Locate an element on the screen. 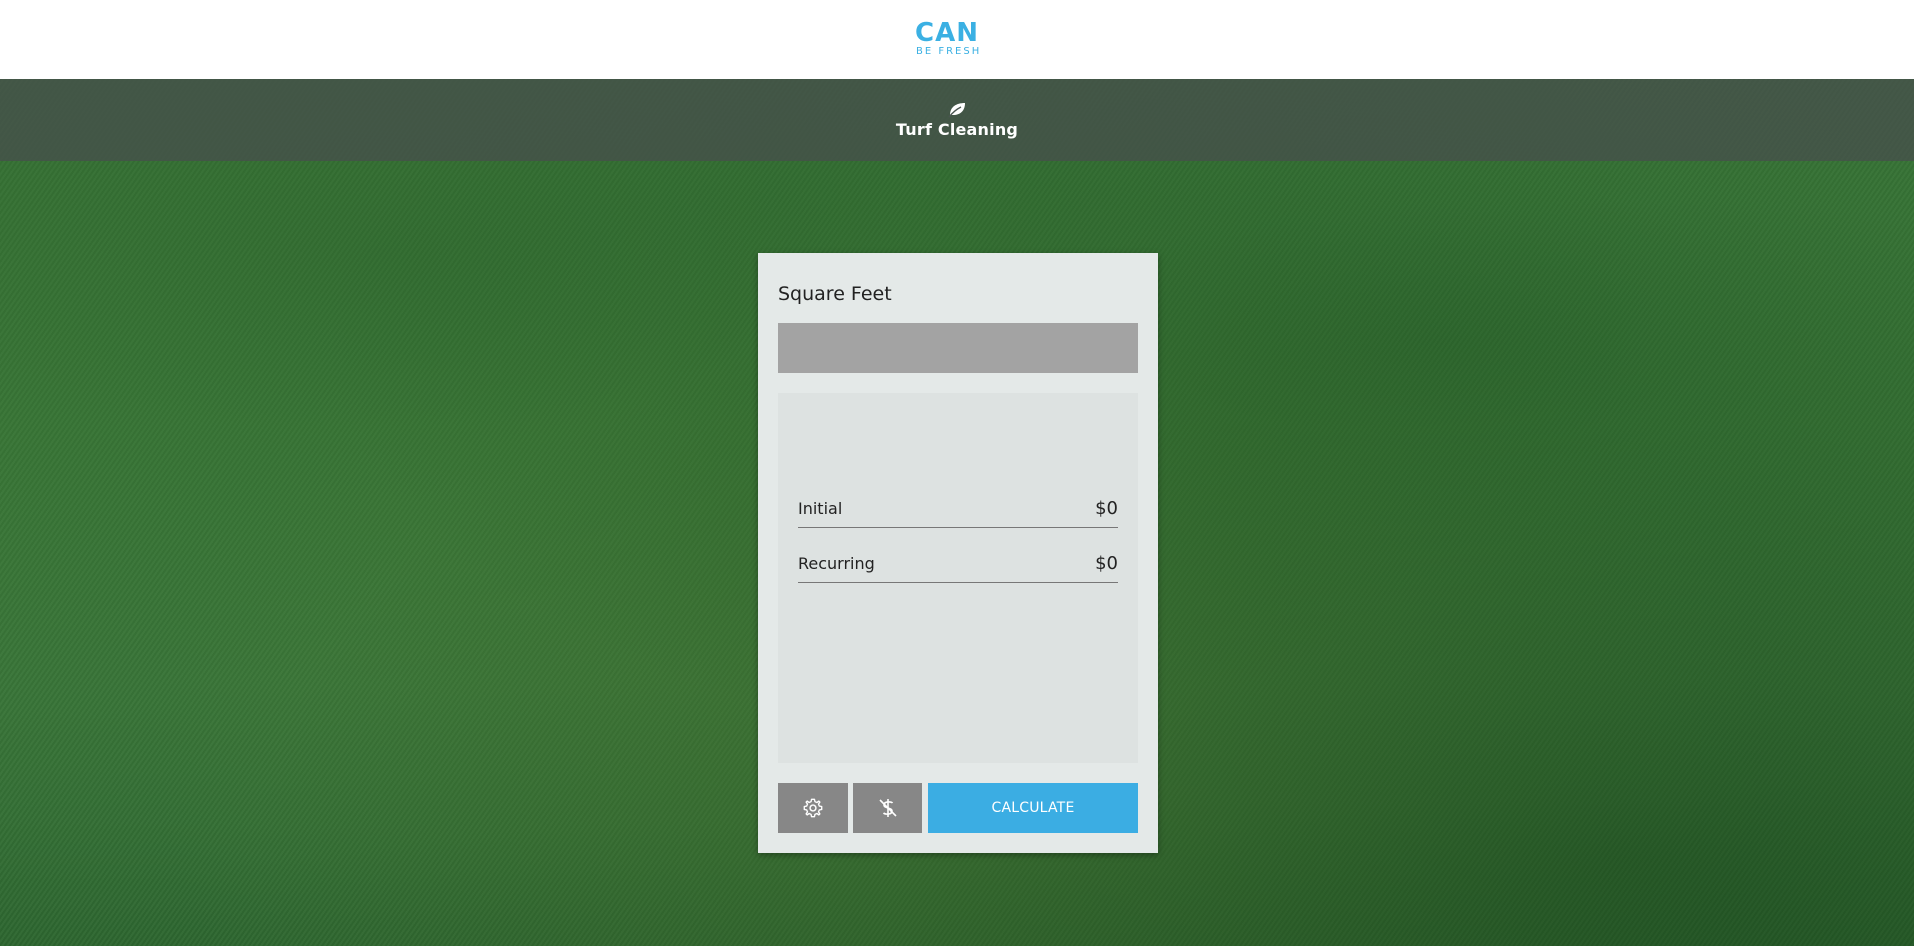  calculate-button: CALCULATE is located at coordinates (1033, 808).